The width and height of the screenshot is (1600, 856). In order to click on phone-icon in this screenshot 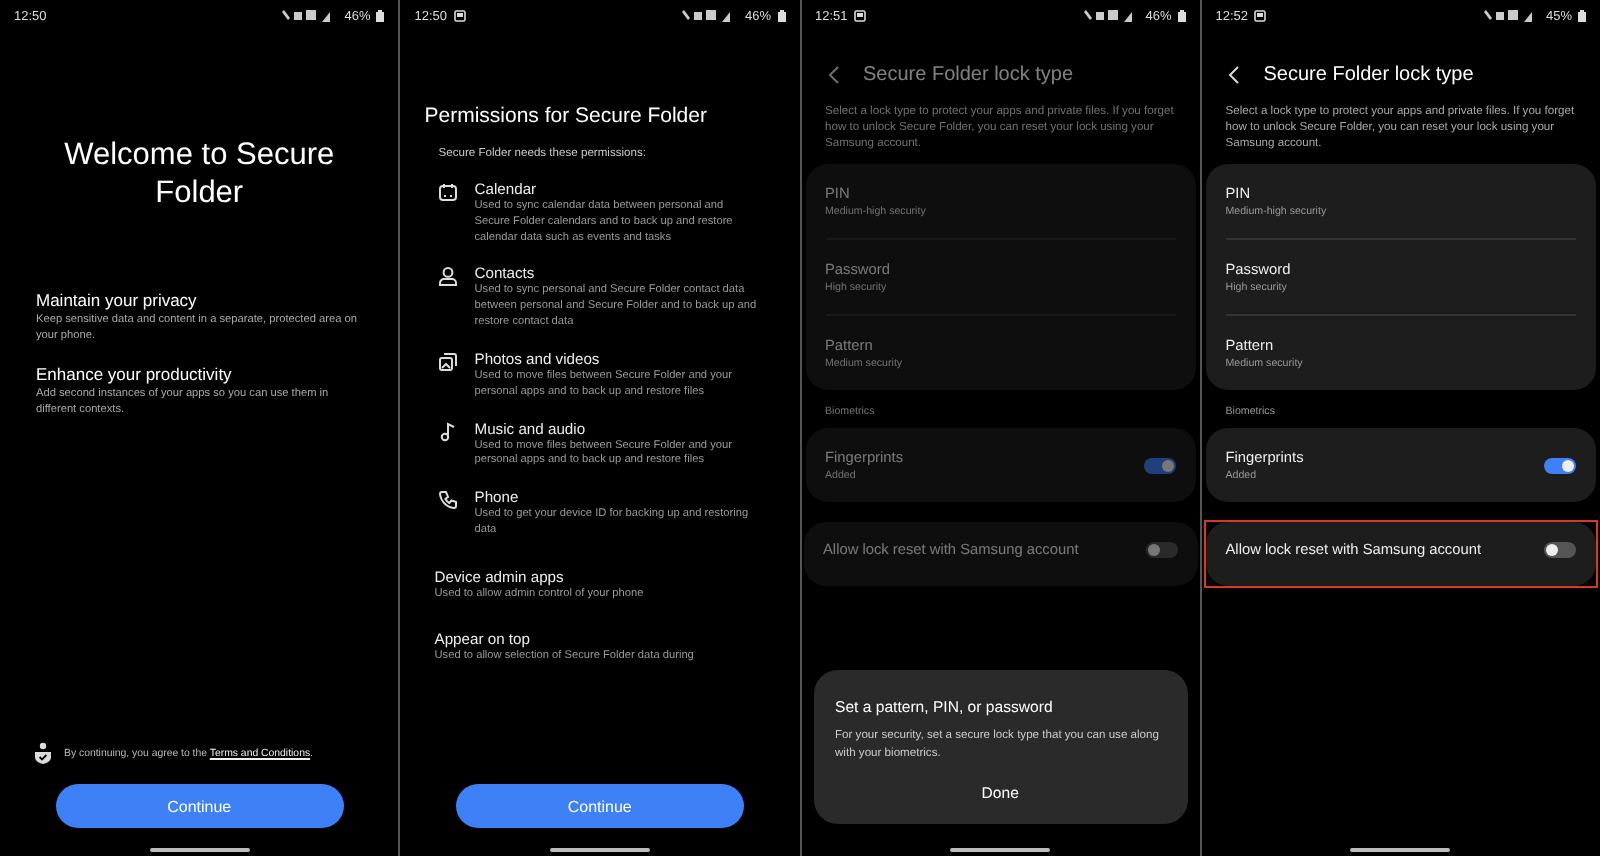, I will do `click(448, 500)`.